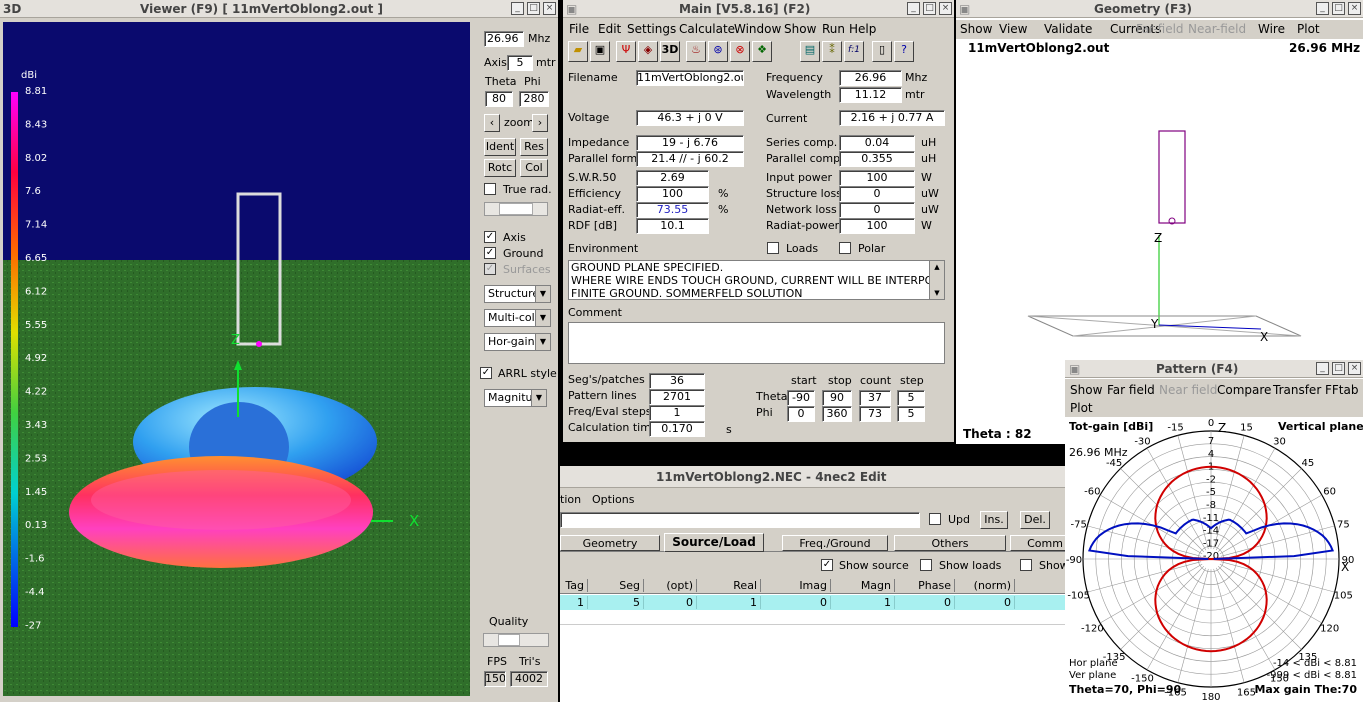 The width and height of the screenshot is (1363, 702). Describe the element at coordinates (904, 51) in the screenshot. I see `help-icon: ?` at that location.